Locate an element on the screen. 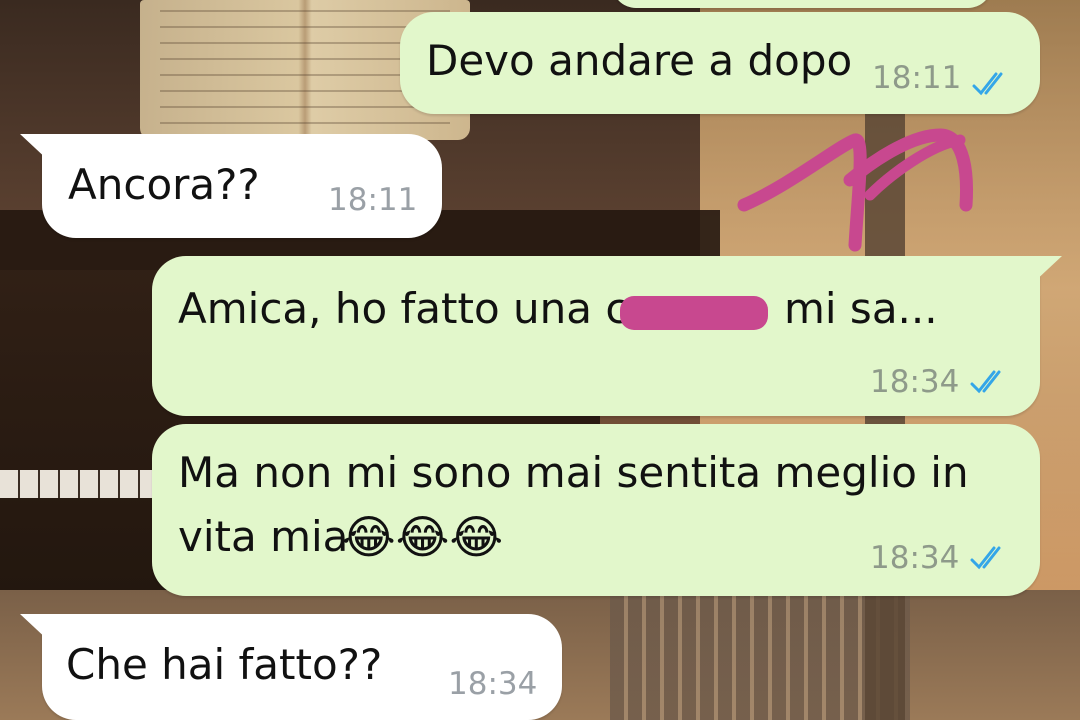  message-text: Devo andare a dopo is located at coordinates (639, 60).